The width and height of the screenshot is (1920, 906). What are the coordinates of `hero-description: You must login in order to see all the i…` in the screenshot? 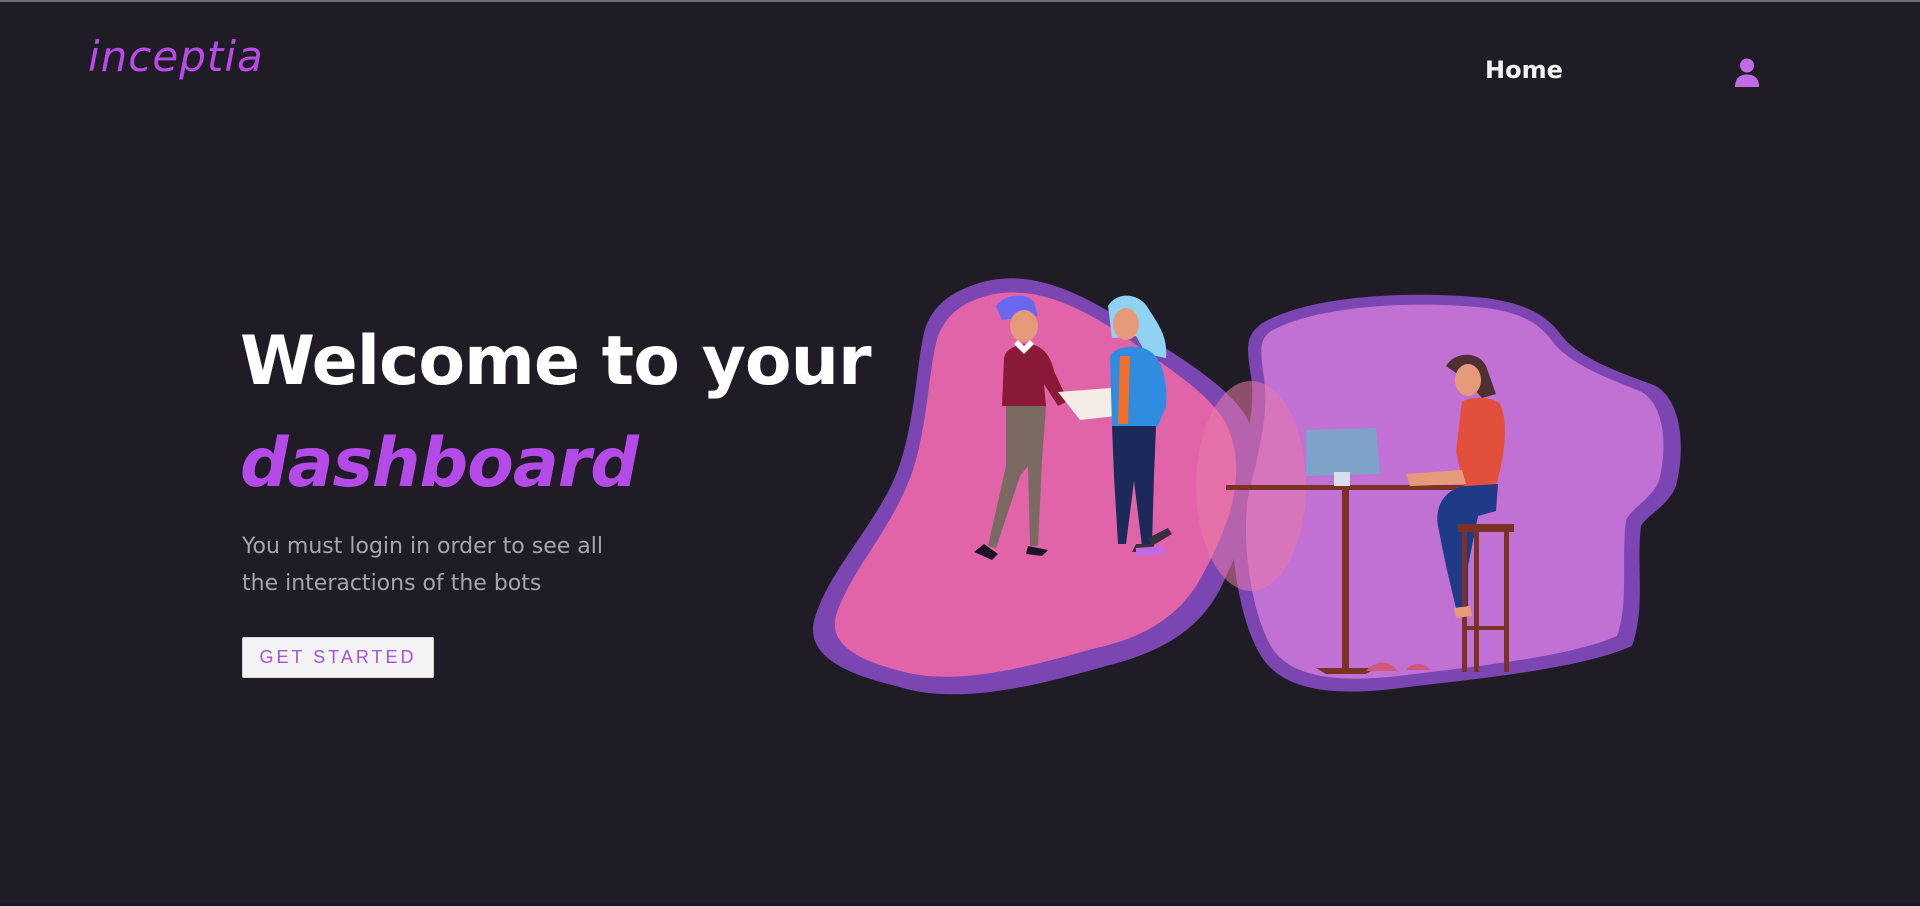 It's located at (422, 565).